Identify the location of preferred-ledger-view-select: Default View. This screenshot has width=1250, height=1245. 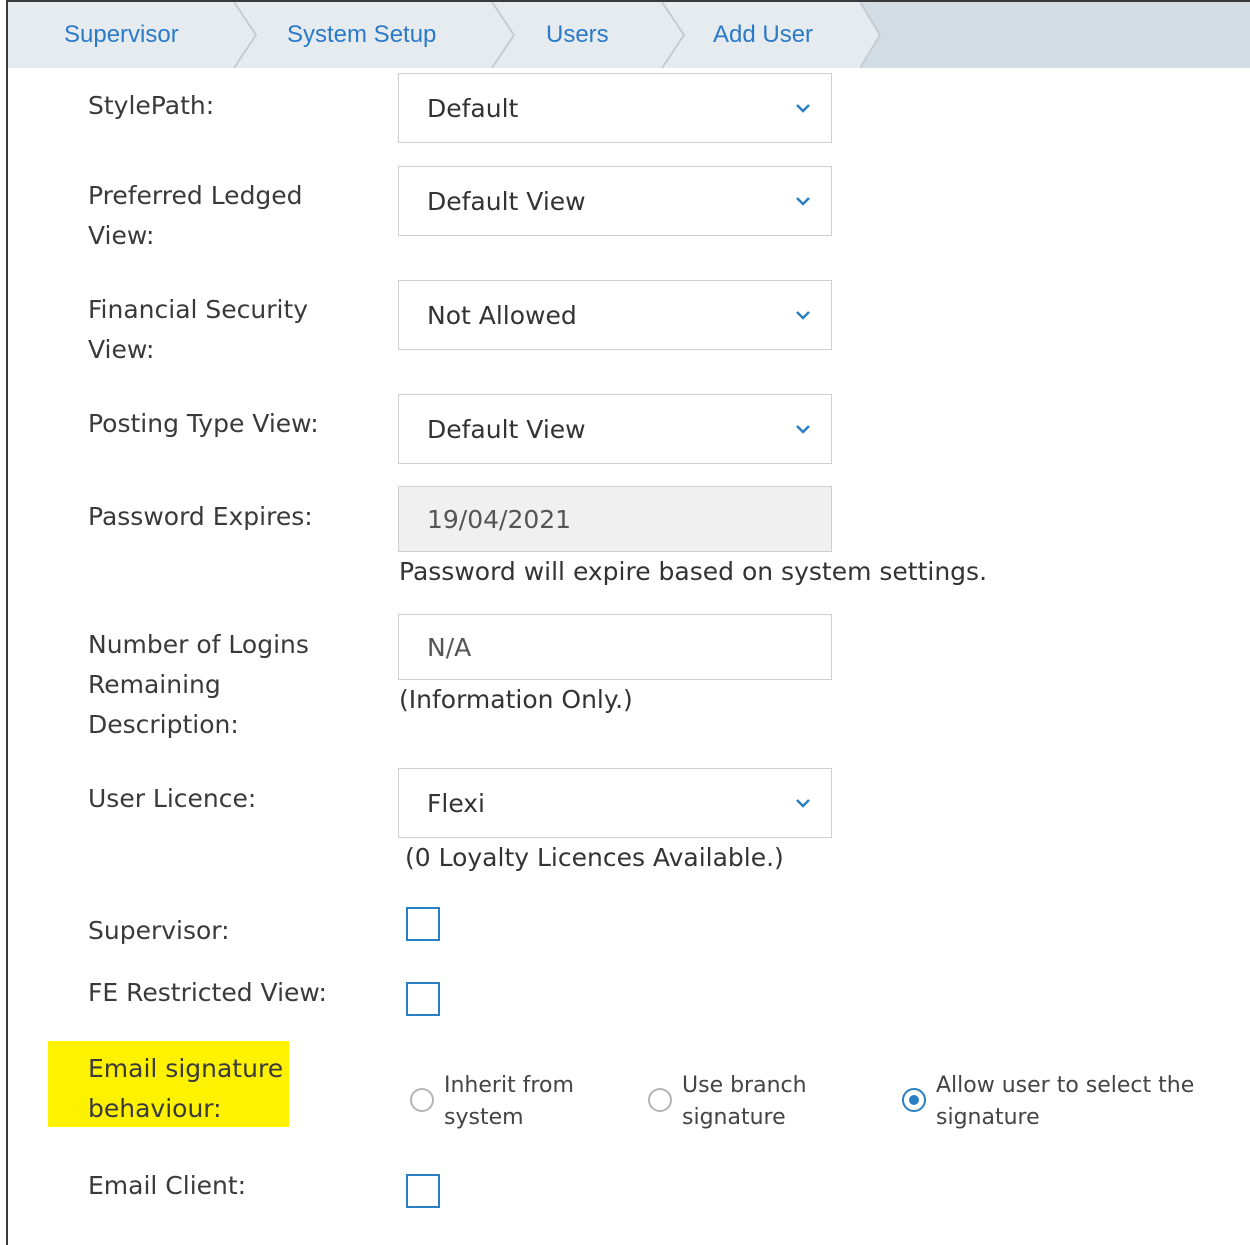
(615, 201).